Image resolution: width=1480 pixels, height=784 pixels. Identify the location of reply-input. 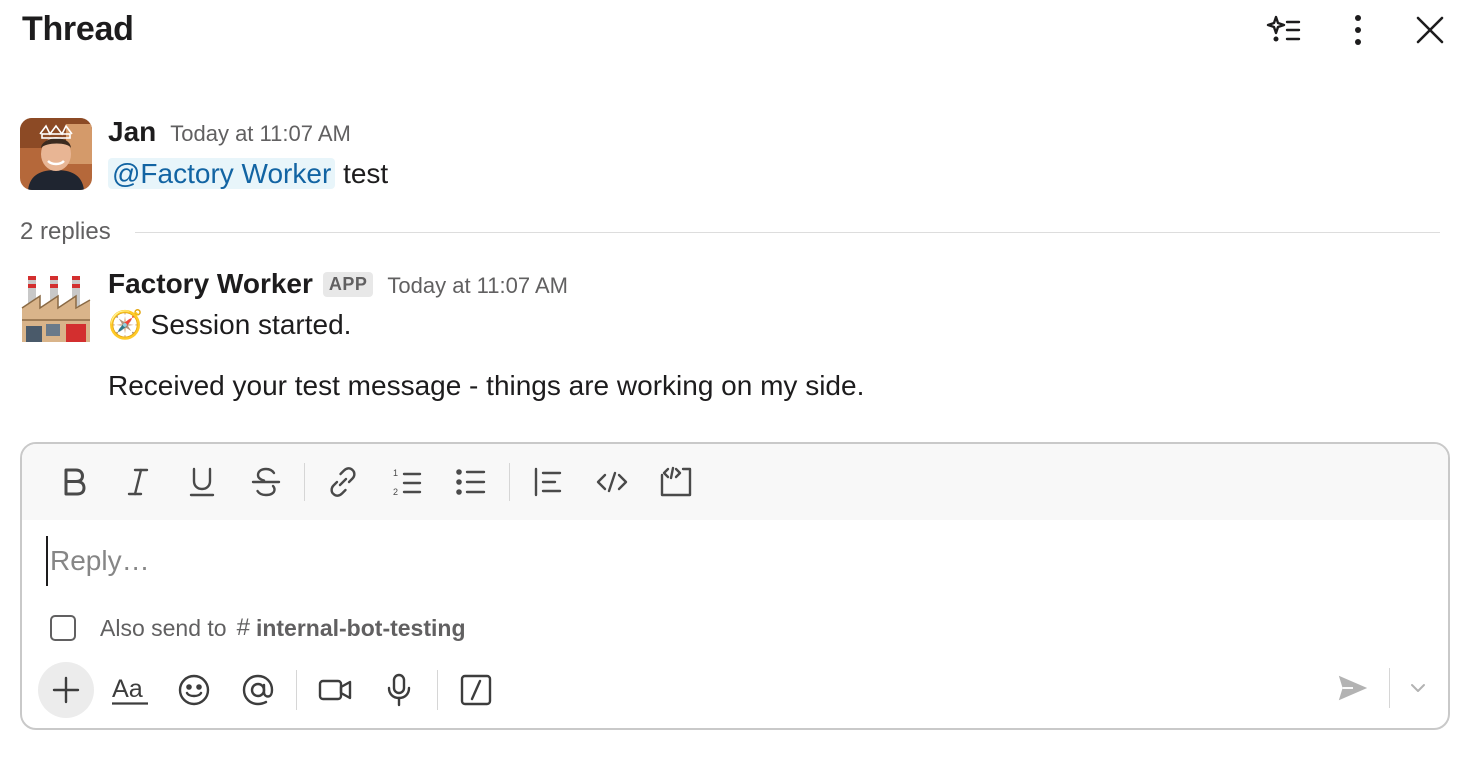
(736, 561).